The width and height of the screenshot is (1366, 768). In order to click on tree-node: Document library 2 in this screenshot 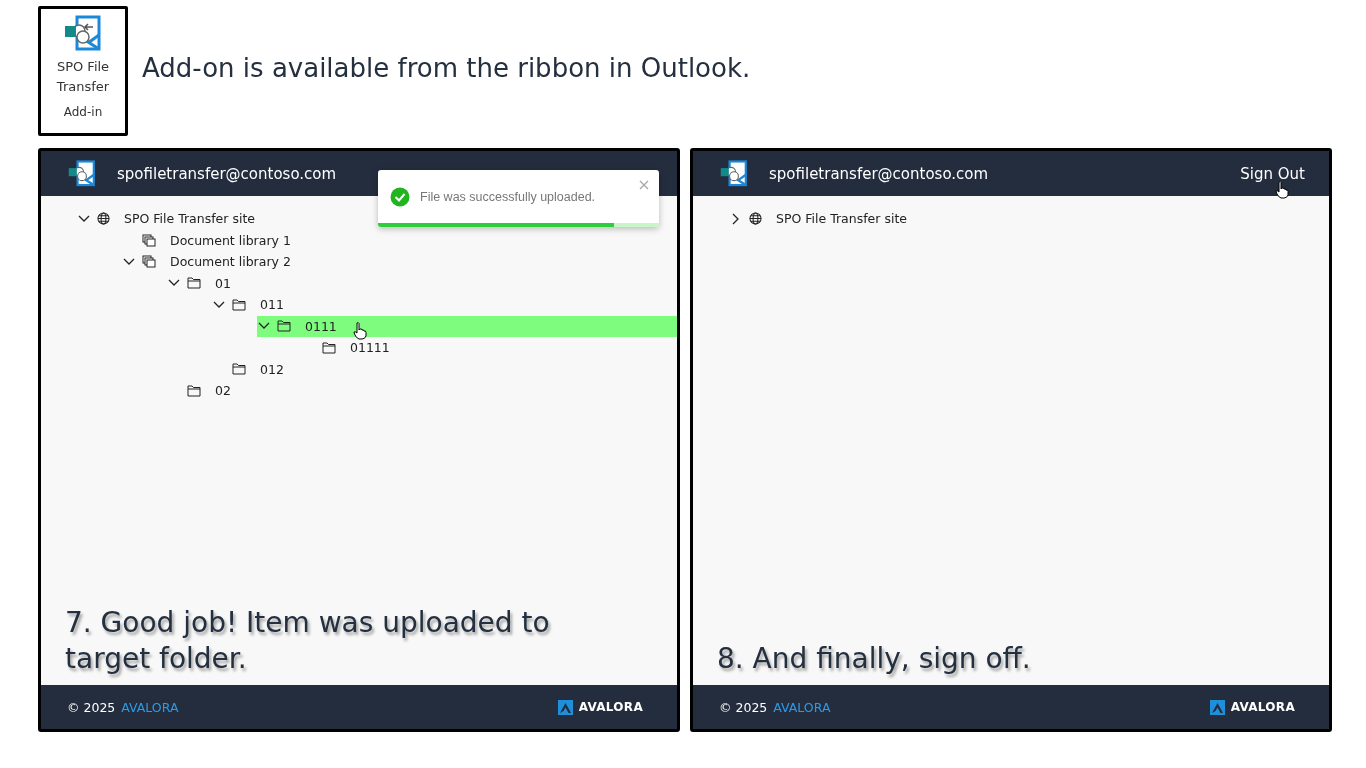, I will do `click(211, 262)`.